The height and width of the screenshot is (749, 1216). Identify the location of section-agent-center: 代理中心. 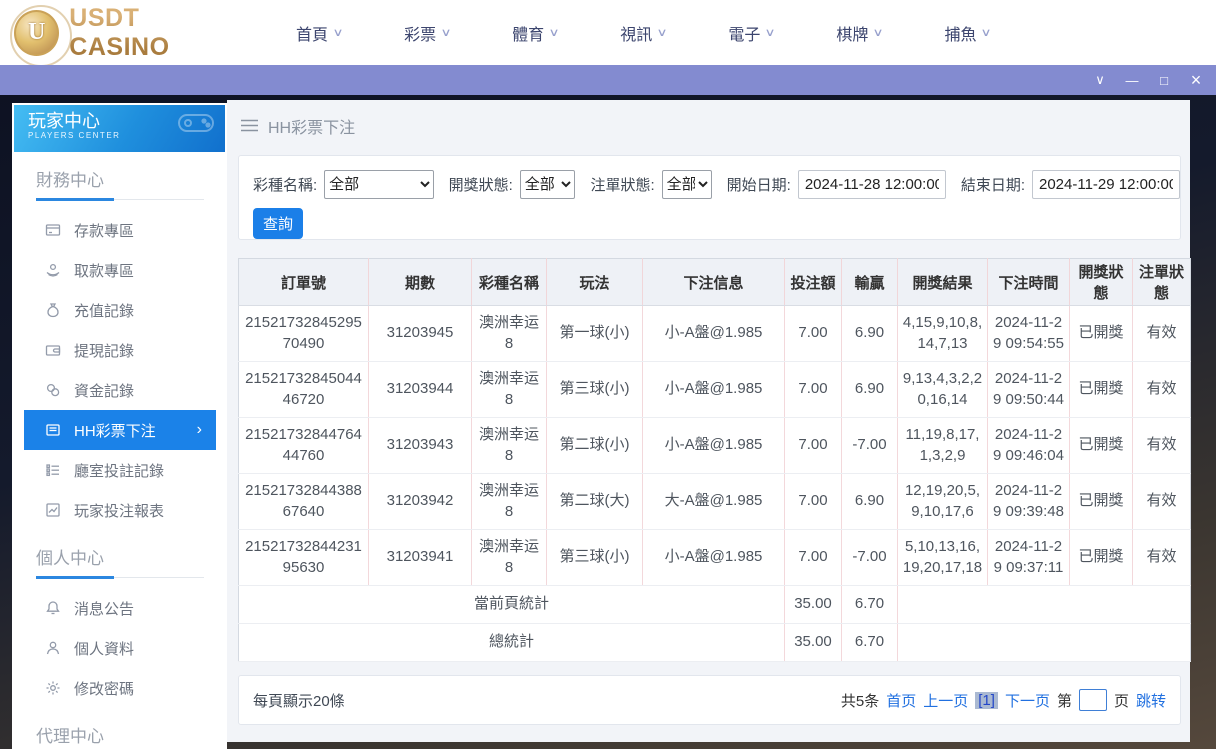
(120, 735).